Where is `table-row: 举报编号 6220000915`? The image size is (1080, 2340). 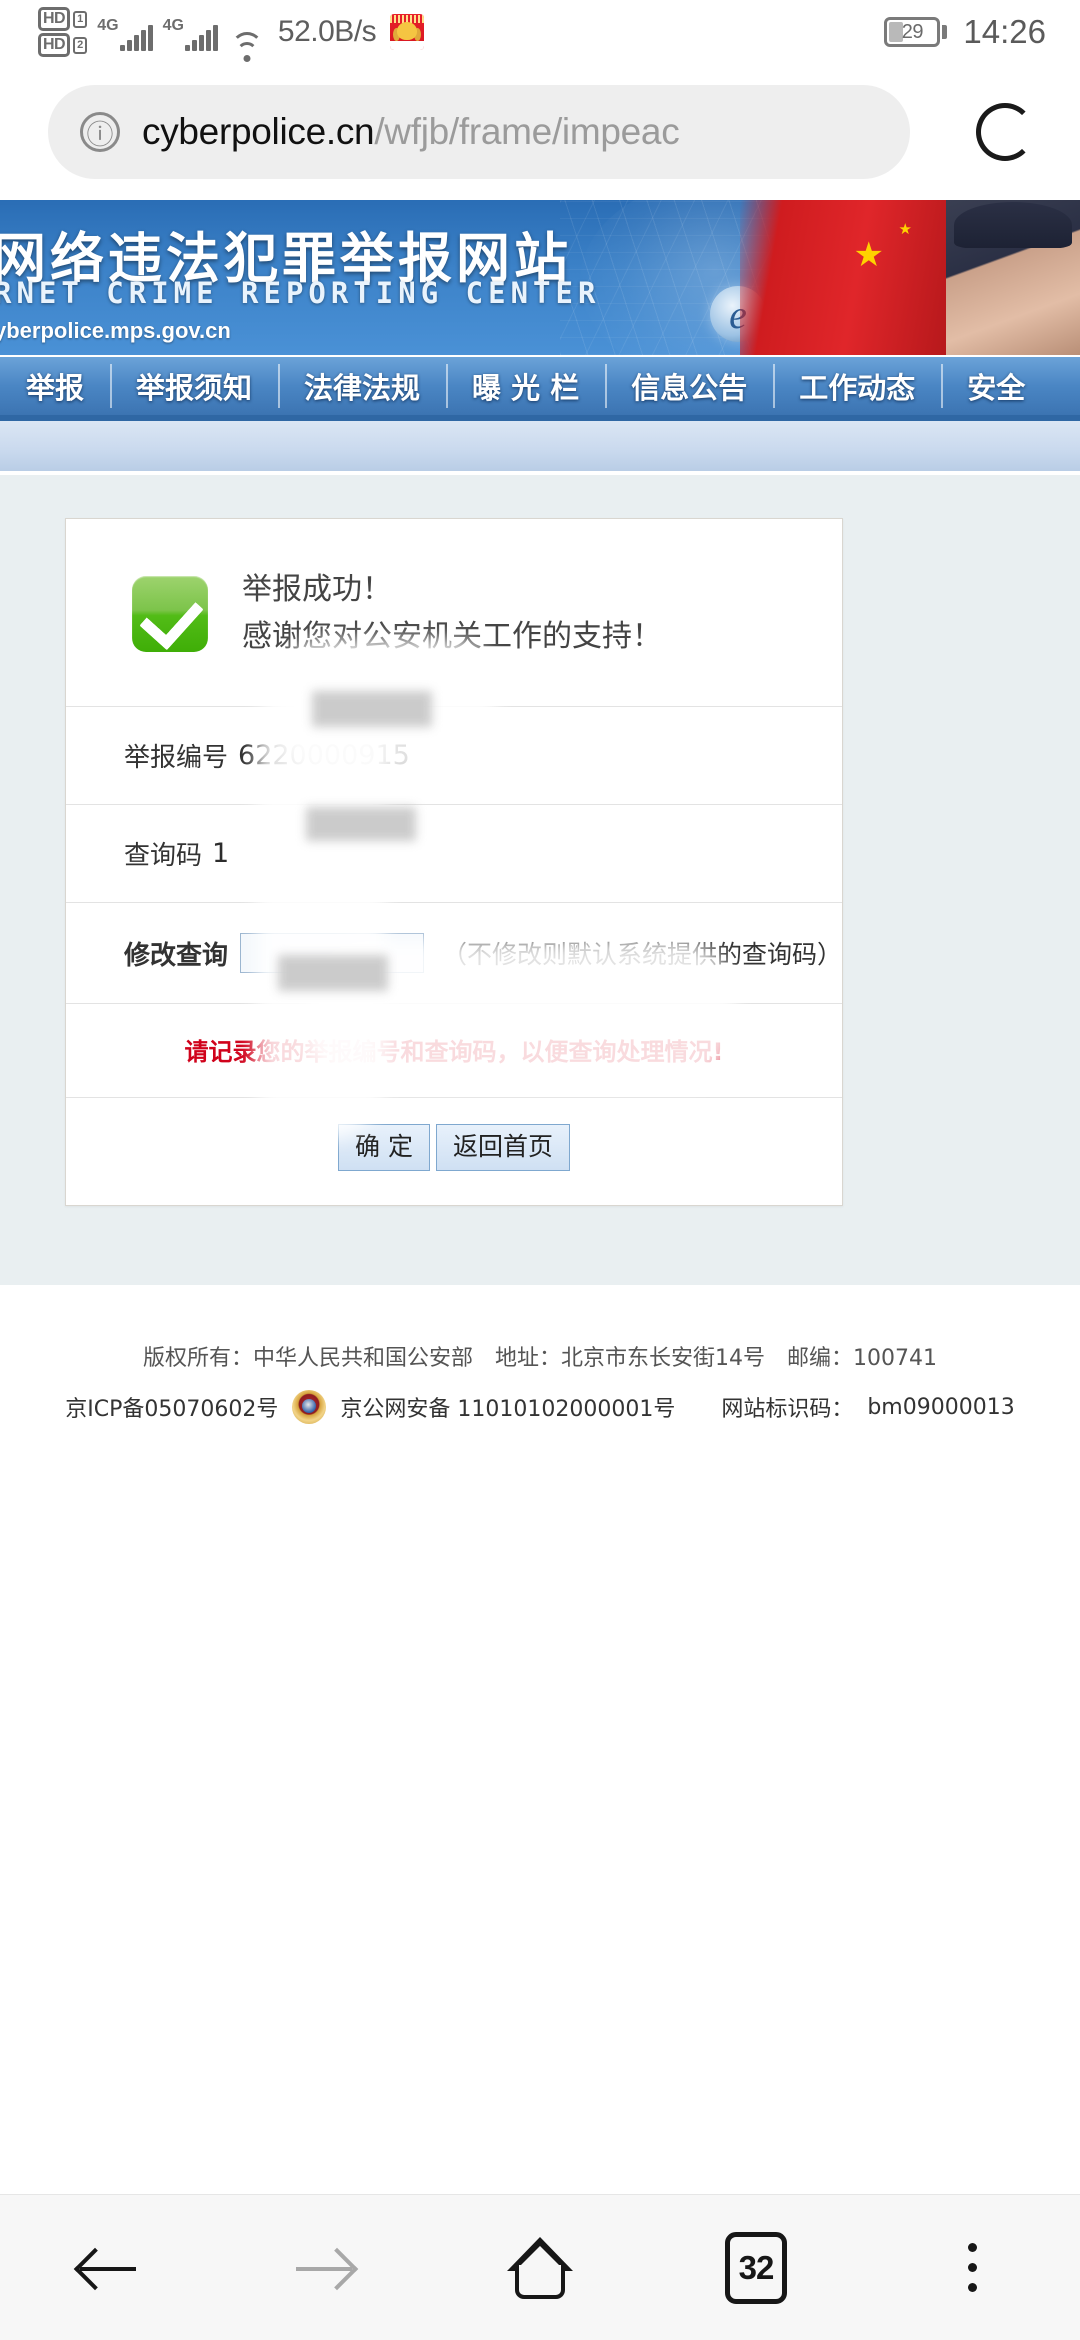
table-row: 举报编号 6220000915 is located at coordinates (454, 755).